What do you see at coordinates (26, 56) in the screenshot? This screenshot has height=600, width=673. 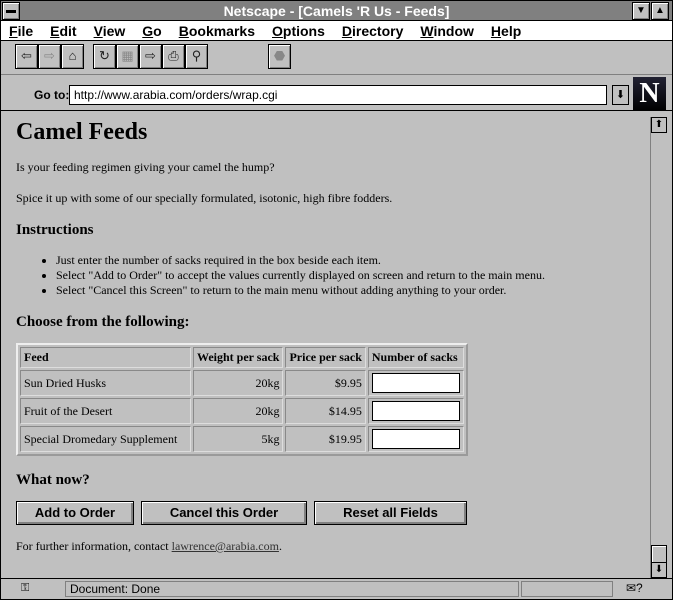 I see `back-icon: ⇦` at bounding box center [26, 56].